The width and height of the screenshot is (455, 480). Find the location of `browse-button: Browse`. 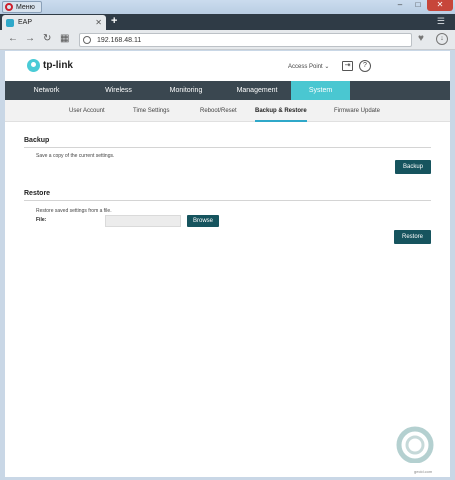

browse-button: Browse is located at coordinates (203, 221).